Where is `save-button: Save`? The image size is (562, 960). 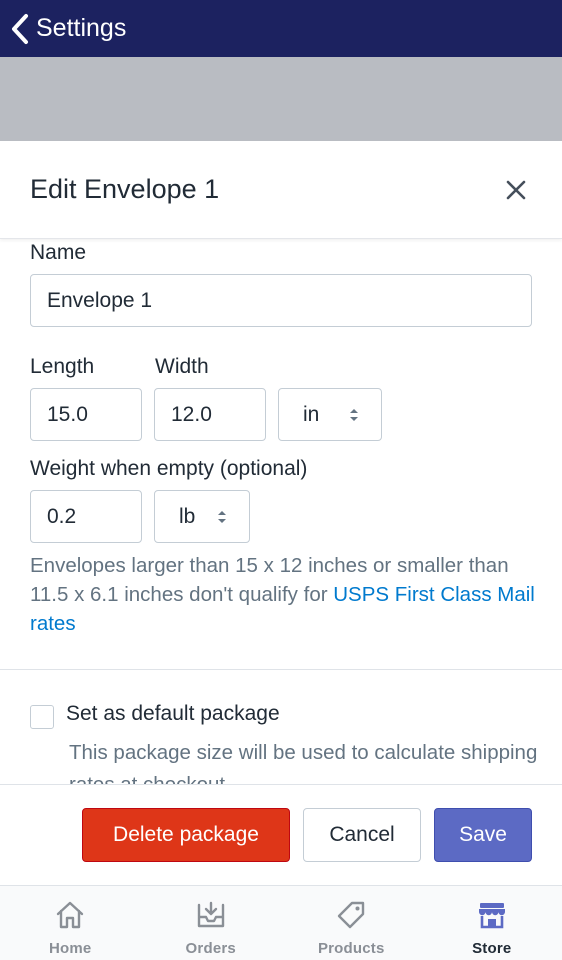 save-button: Save is located at coordinates (483, 835).